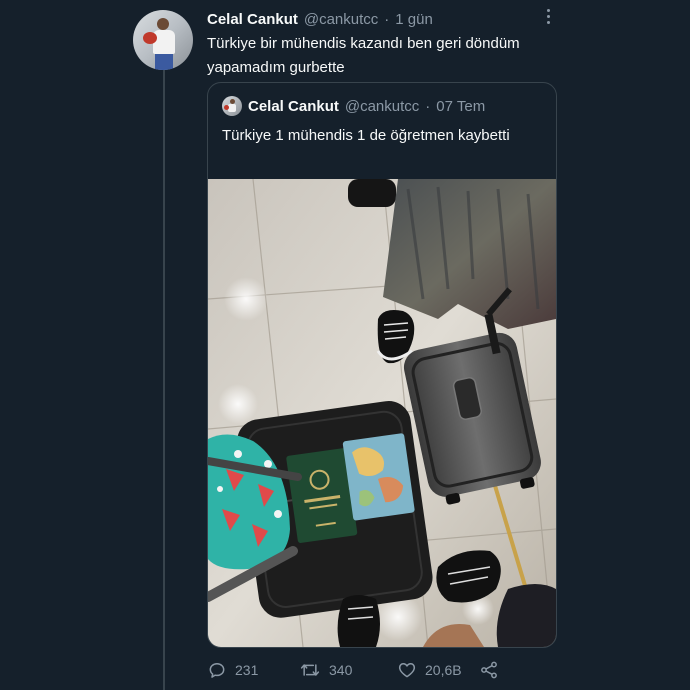 This screenshot has width=690, height=690. Describe the element at coordinates (443, 670) in the screenshot. I see `like-count: 20,6B` at that location.